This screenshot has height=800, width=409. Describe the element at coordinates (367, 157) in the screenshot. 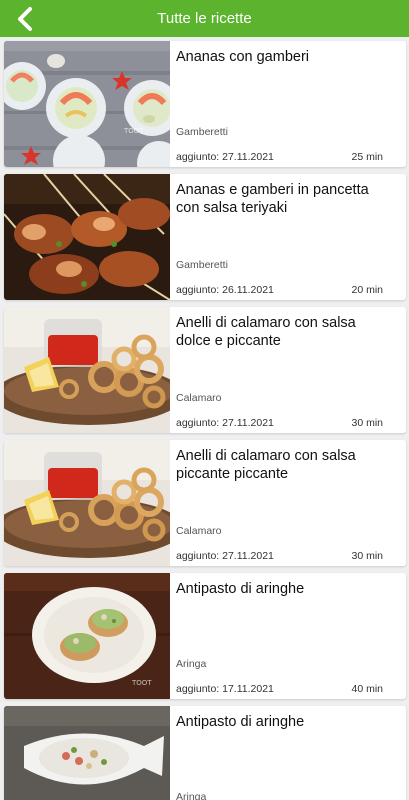

I see `recipe-cook-time: 25 min` at that location.